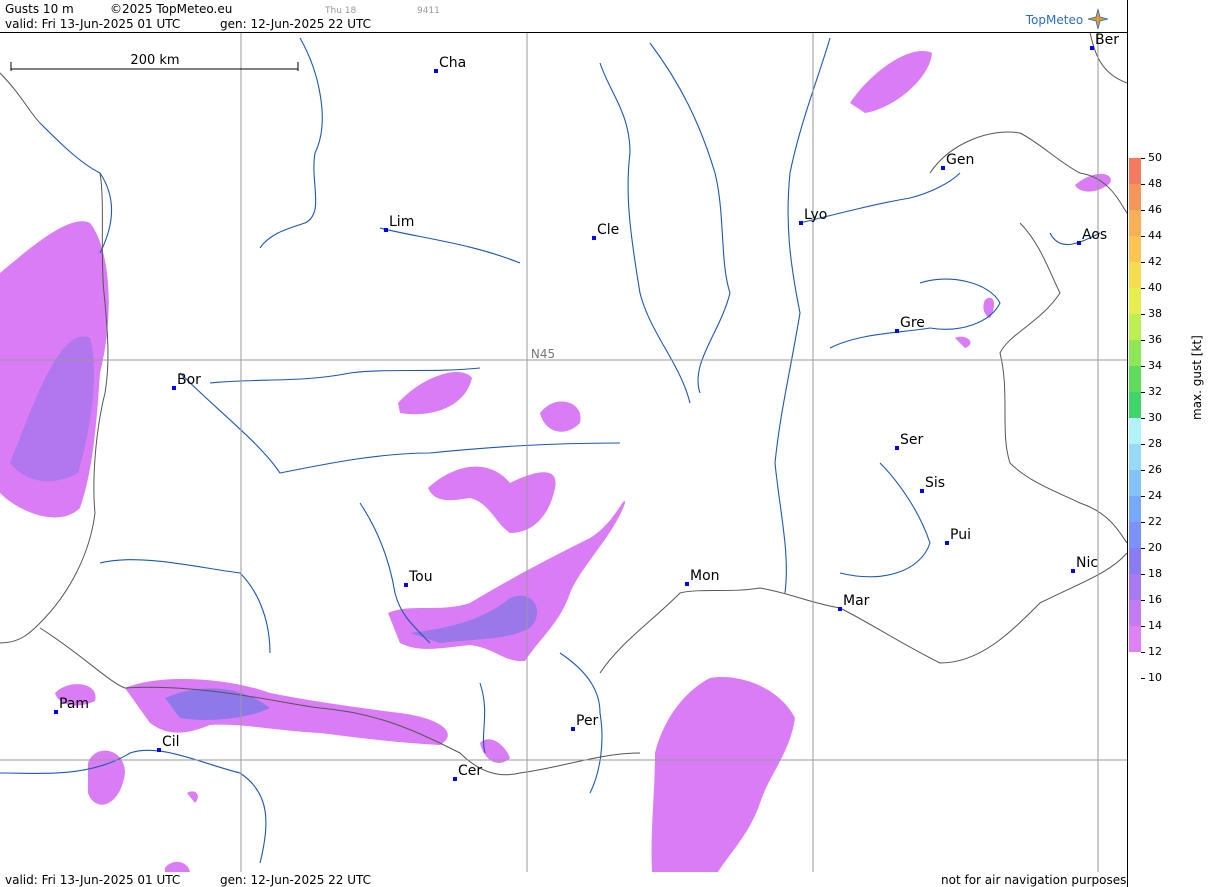  Describe the element at coordinates (1197, 377) in the screenshot. I see `legend-title: max. gust [kt]` at that location.